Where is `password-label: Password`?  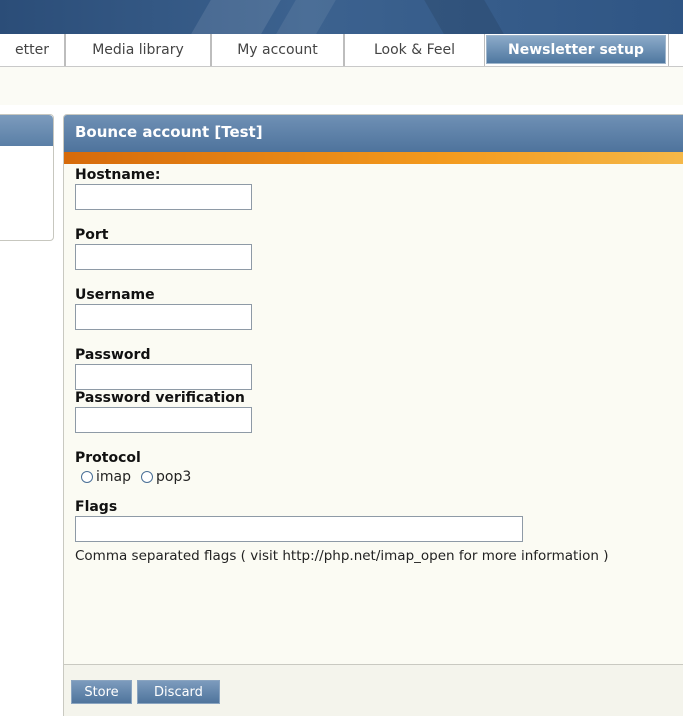
password-label: Password is located at coordinates (113, 355).